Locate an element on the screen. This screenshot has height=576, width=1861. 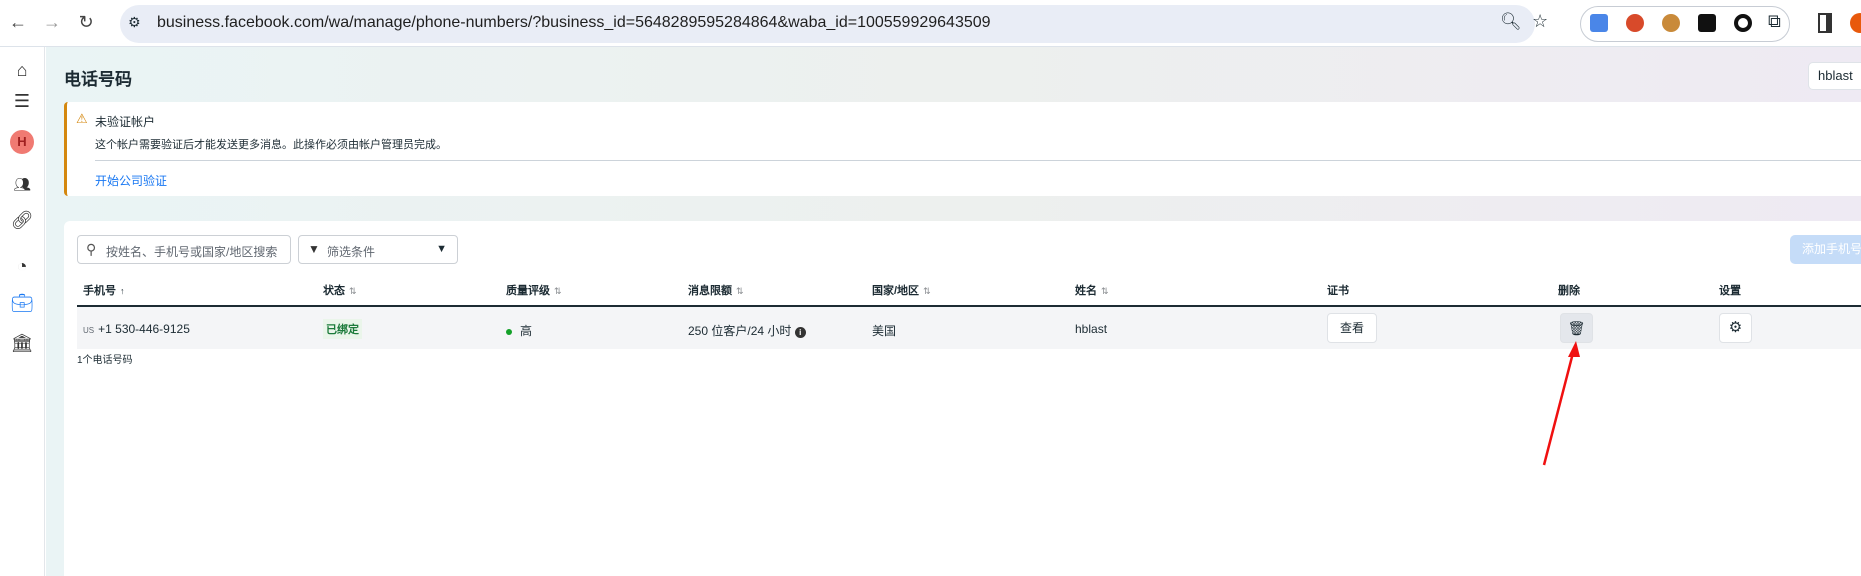
filter-icon: ▼ is located at coordinates (314, 249).